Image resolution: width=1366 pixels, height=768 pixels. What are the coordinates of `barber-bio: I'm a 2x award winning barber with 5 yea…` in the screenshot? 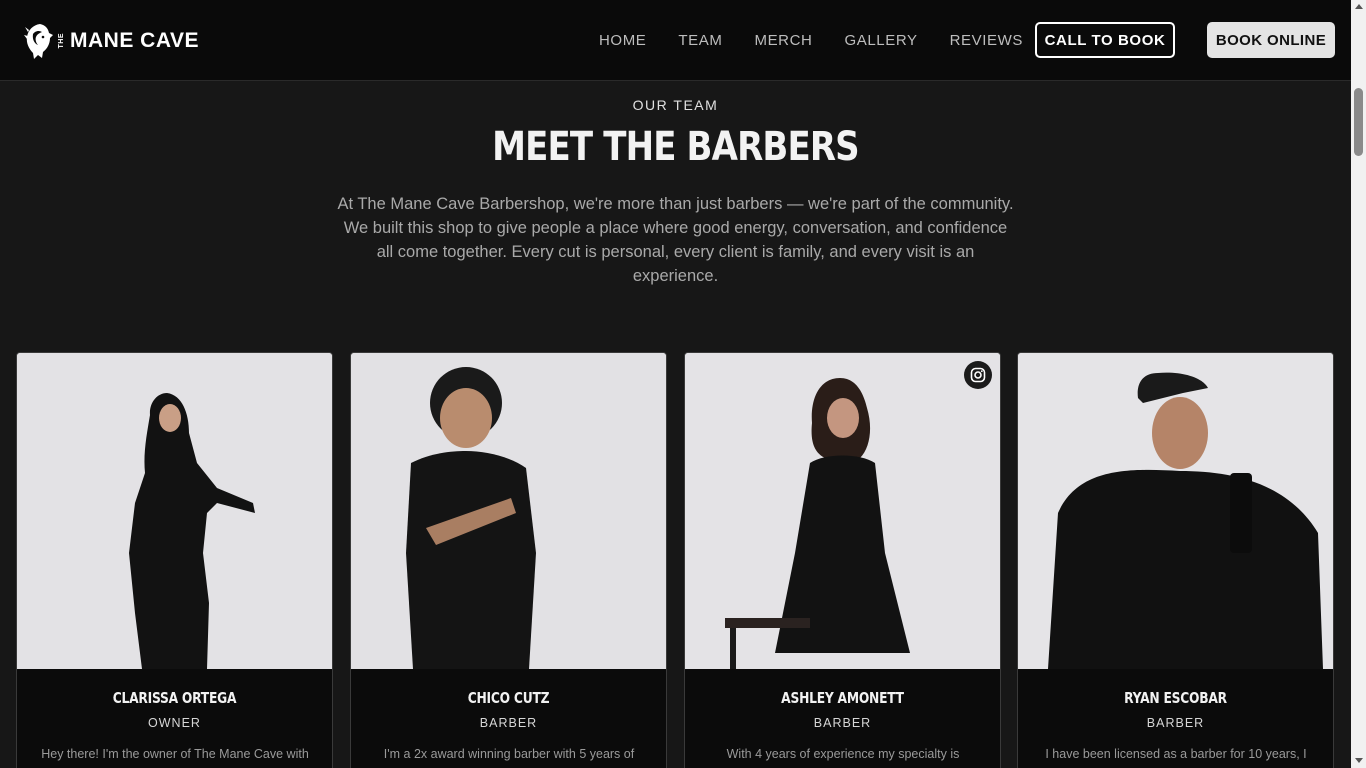 It's located at (509, 754).